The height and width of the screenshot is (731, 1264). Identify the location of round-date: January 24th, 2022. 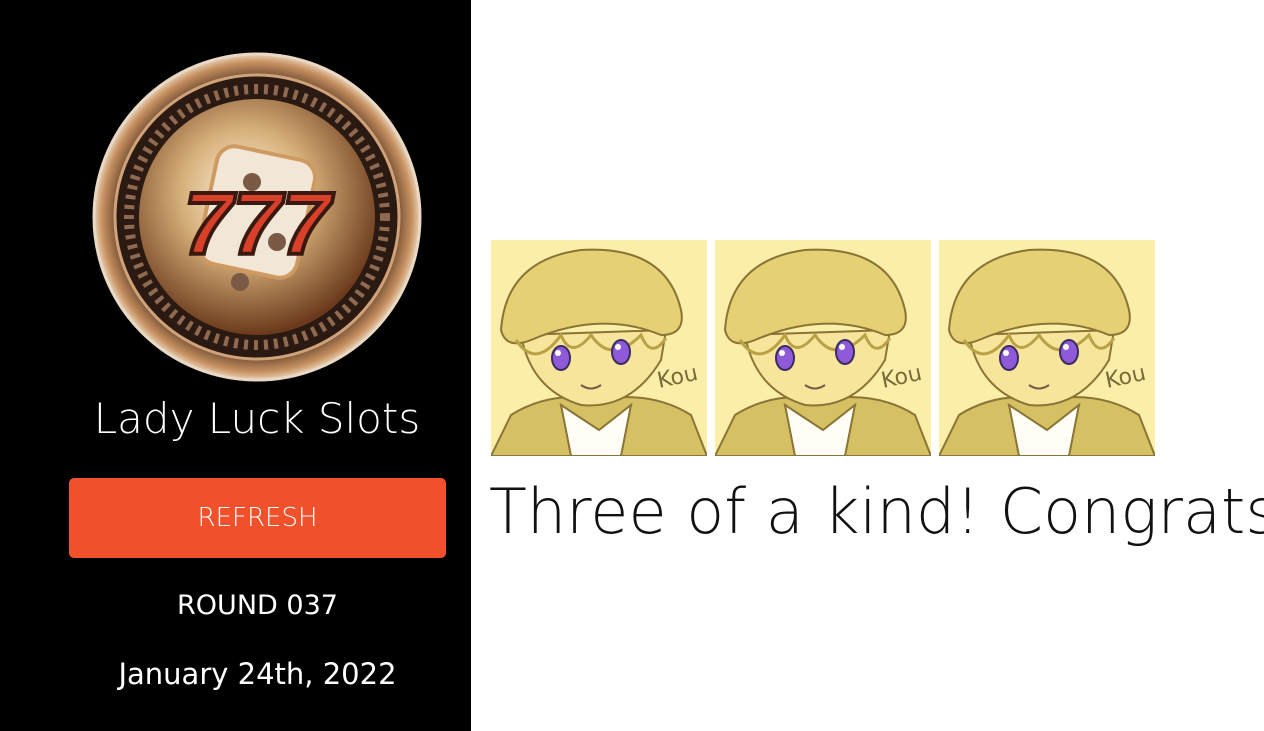
(257, 674).